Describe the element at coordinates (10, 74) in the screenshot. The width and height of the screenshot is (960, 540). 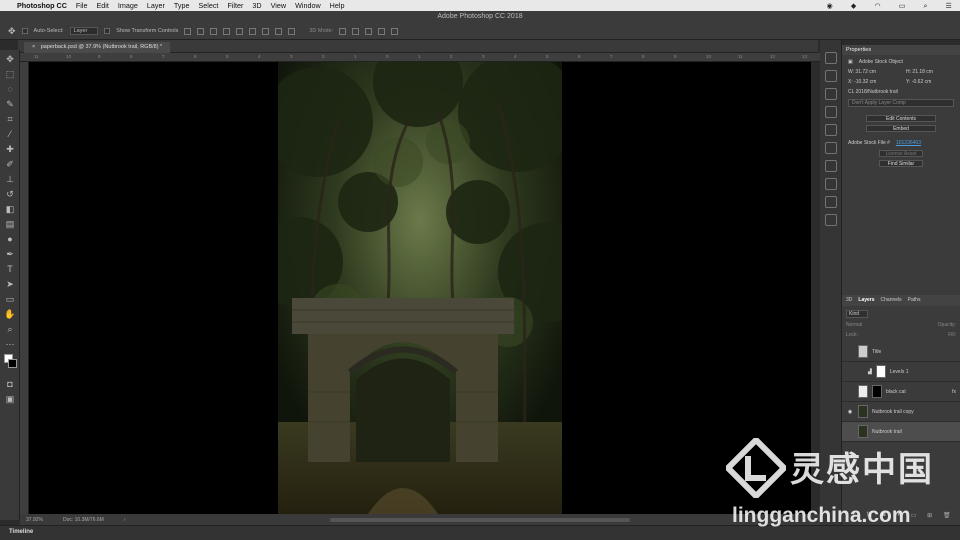
I see `marquee-tool-icon: ⬚` at that location.